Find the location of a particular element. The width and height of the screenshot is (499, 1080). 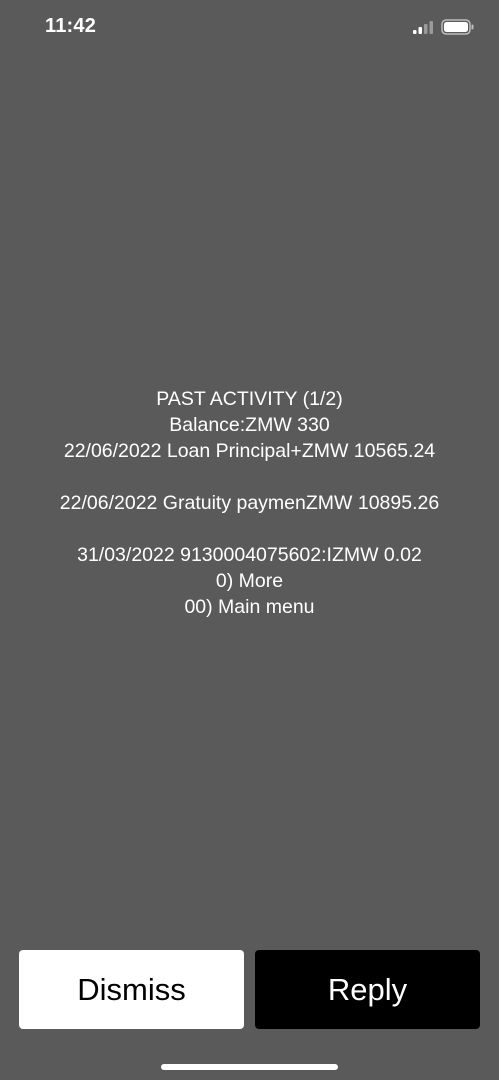

message-line: 0) More is located at coordinates (249, 581).